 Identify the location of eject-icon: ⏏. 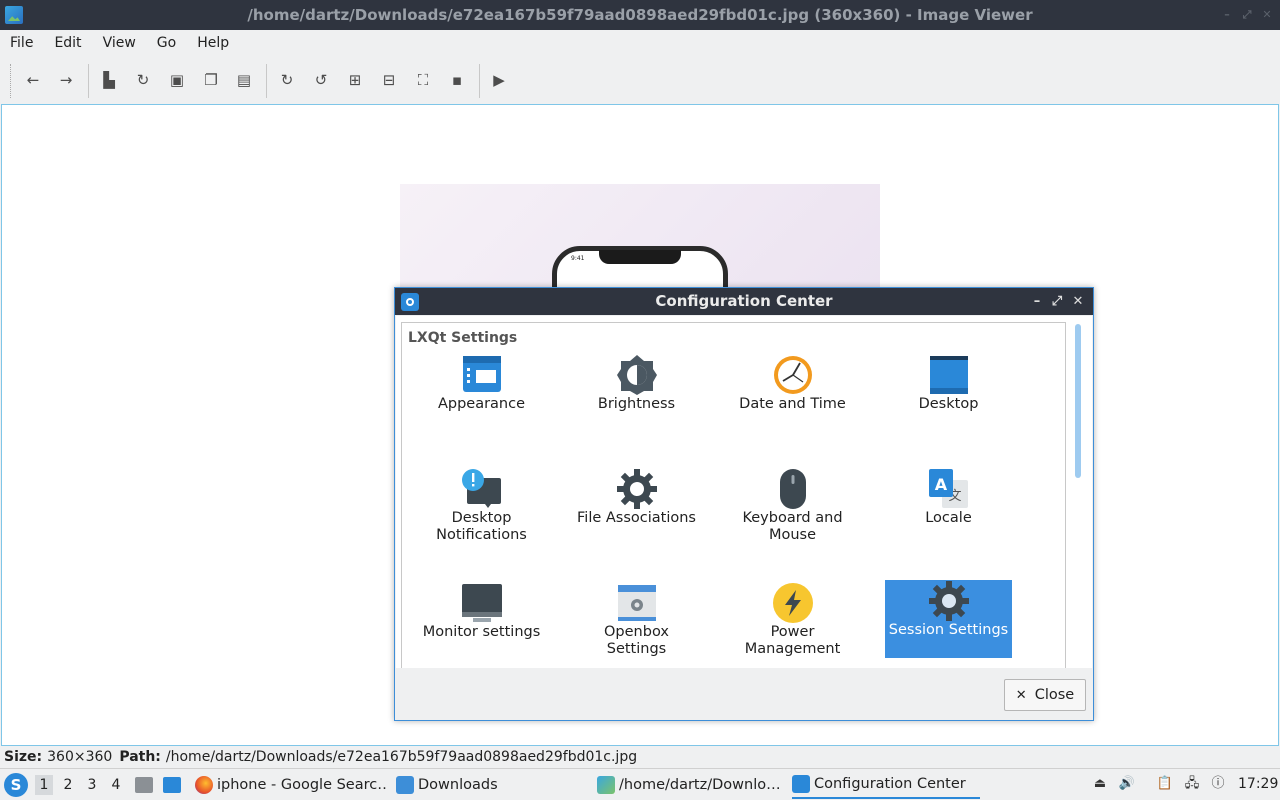
(1100, 784).